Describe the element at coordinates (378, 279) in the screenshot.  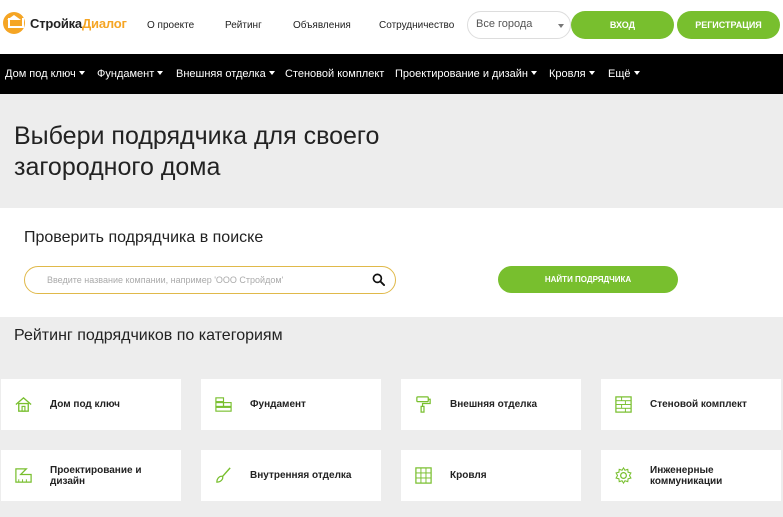
I see `search-icon` at that location.